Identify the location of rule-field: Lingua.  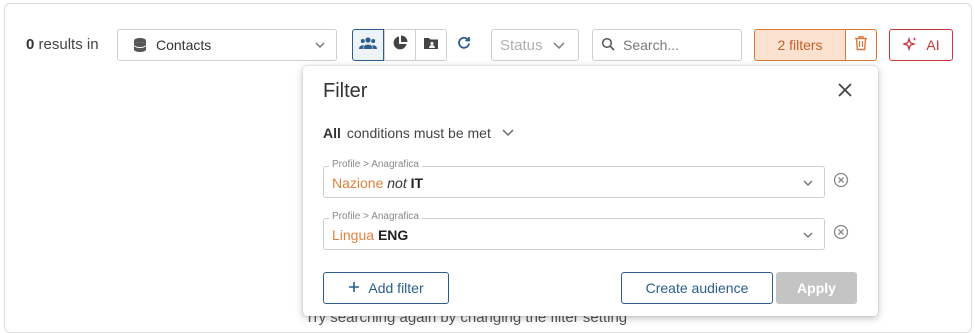
(353, 235).